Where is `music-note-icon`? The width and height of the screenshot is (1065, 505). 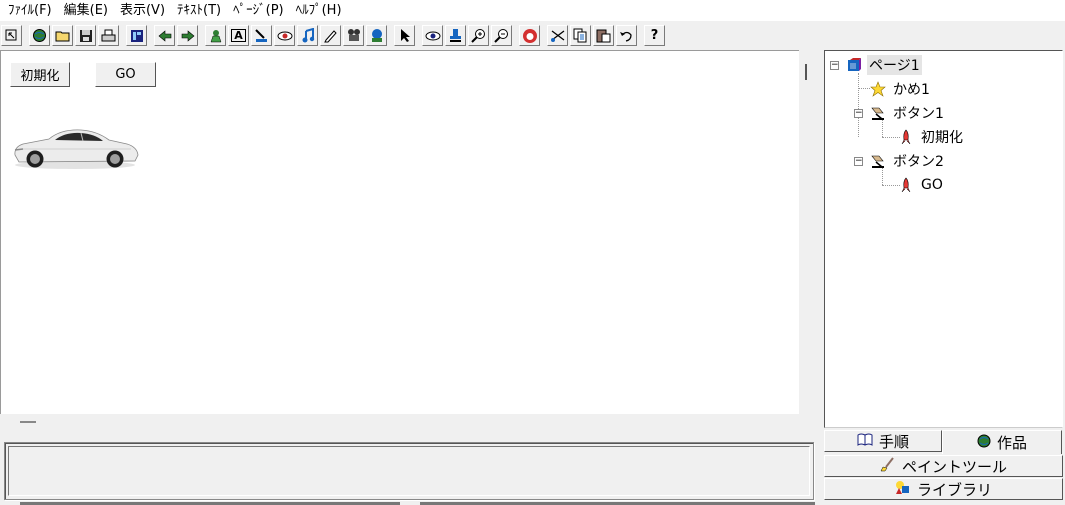 music-note-icon is located at coordinates (307, 35).